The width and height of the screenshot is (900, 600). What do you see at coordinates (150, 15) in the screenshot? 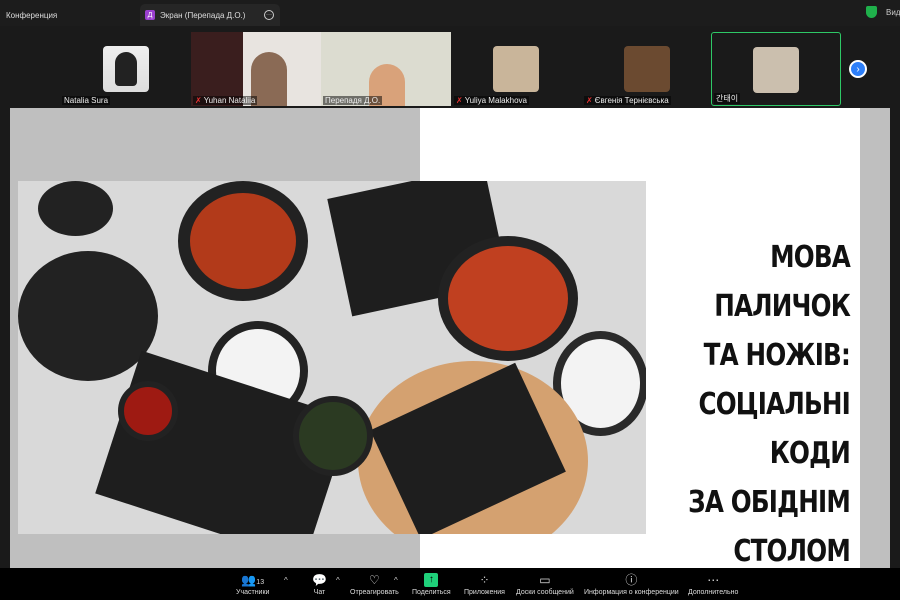
I see `presenter-initial-icon: Д` at bounding box center [150, 15].